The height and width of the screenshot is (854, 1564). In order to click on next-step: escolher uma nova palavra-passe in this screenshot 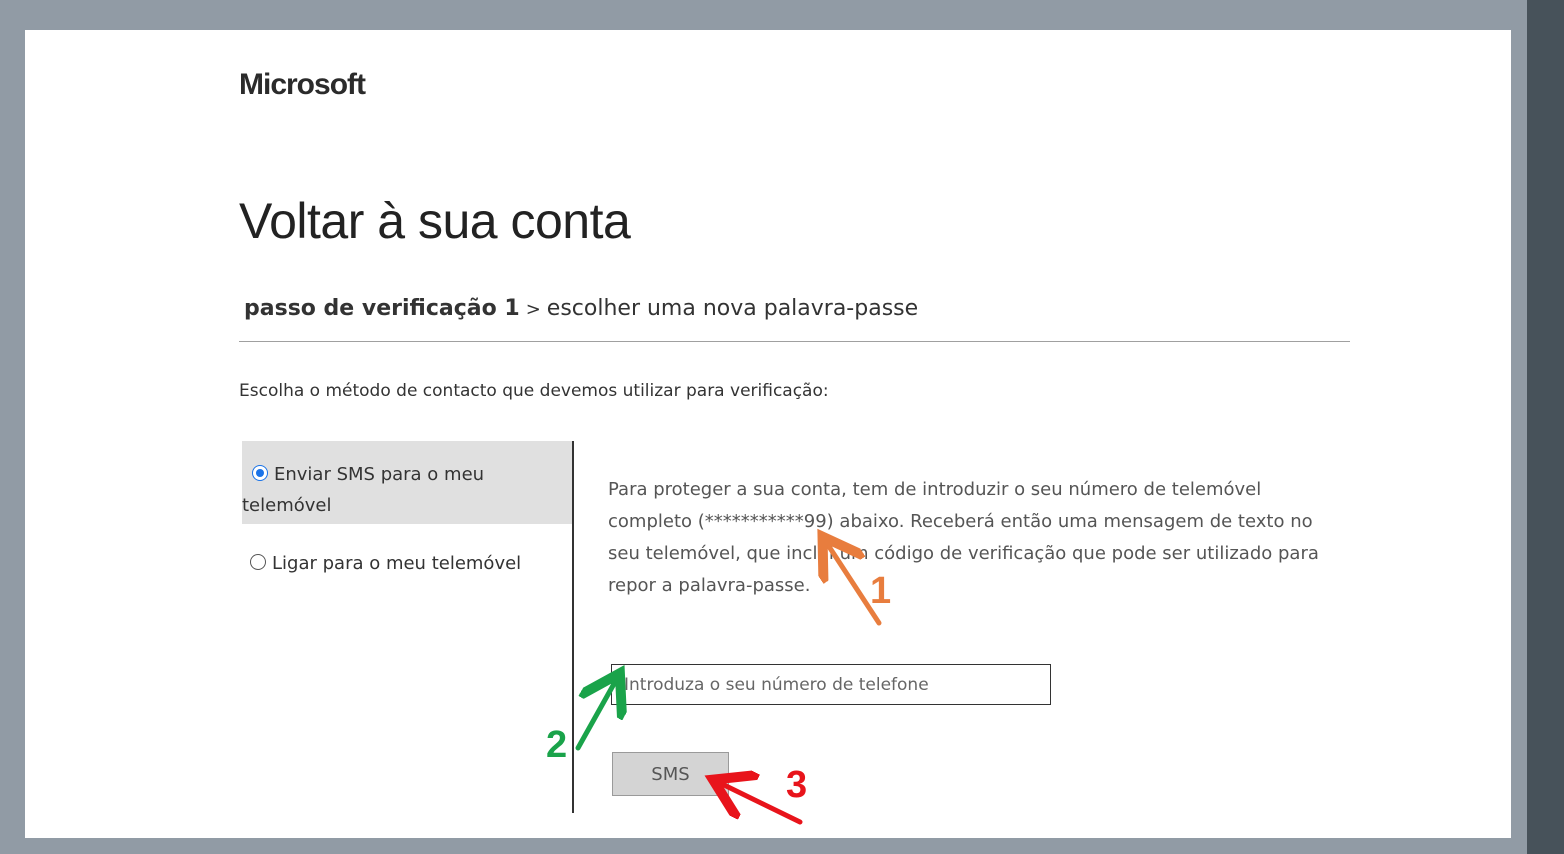, I will do `click(732, 308)`.